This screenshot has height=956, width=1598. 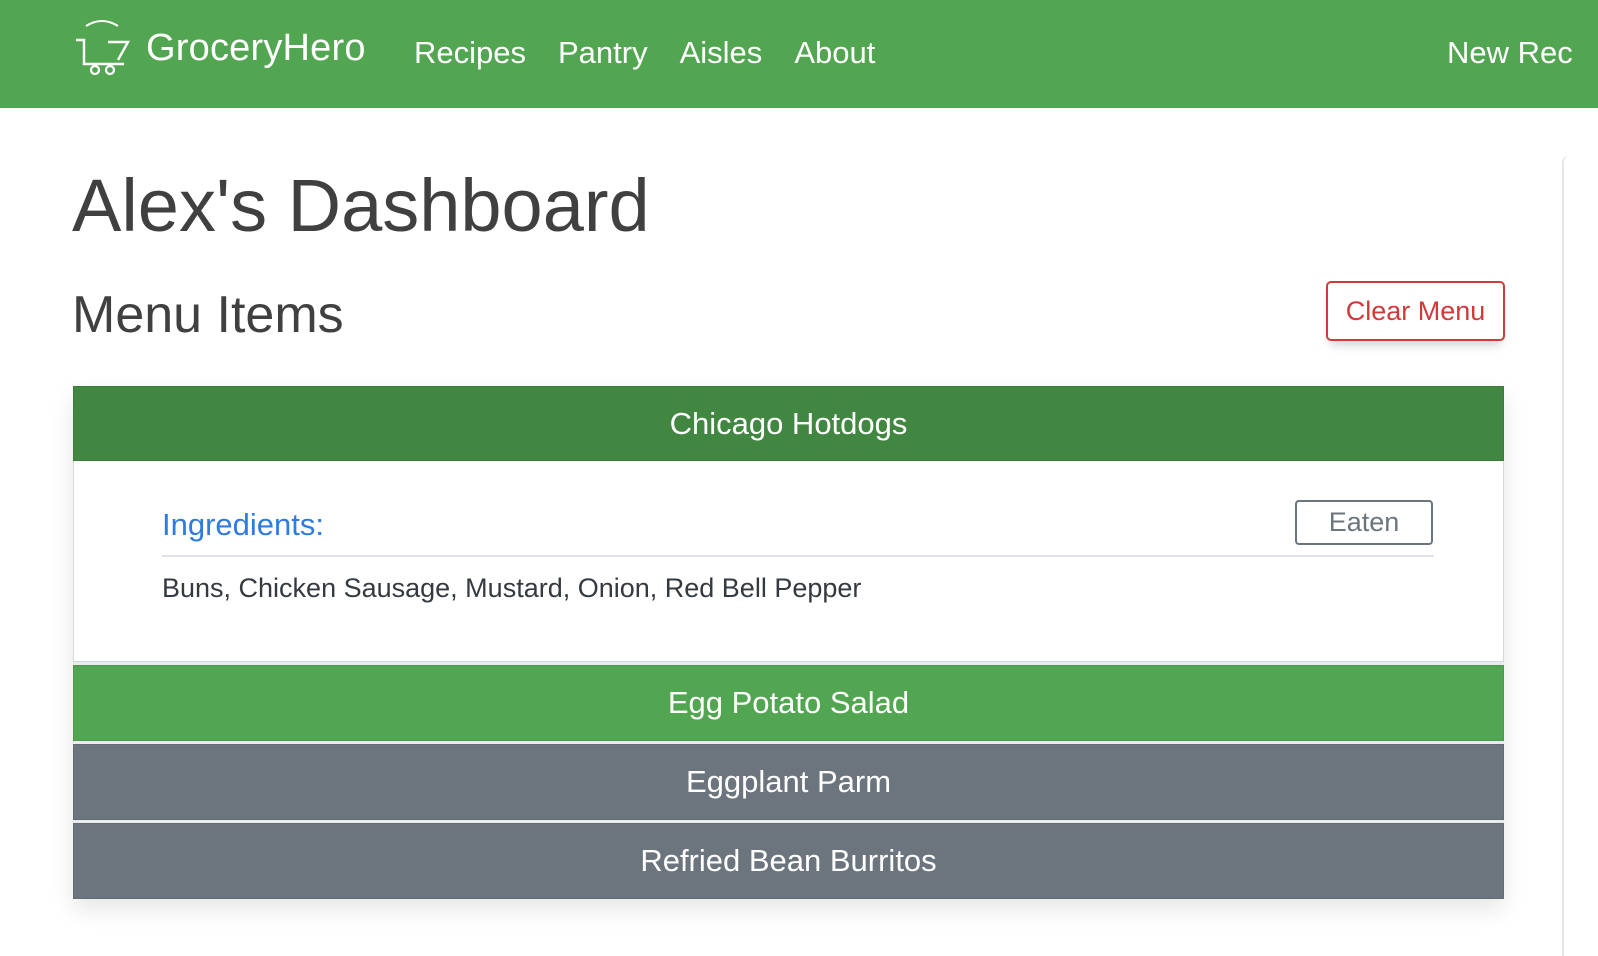 I want to click on side-panel-edge, so click(x=1580, y=555).